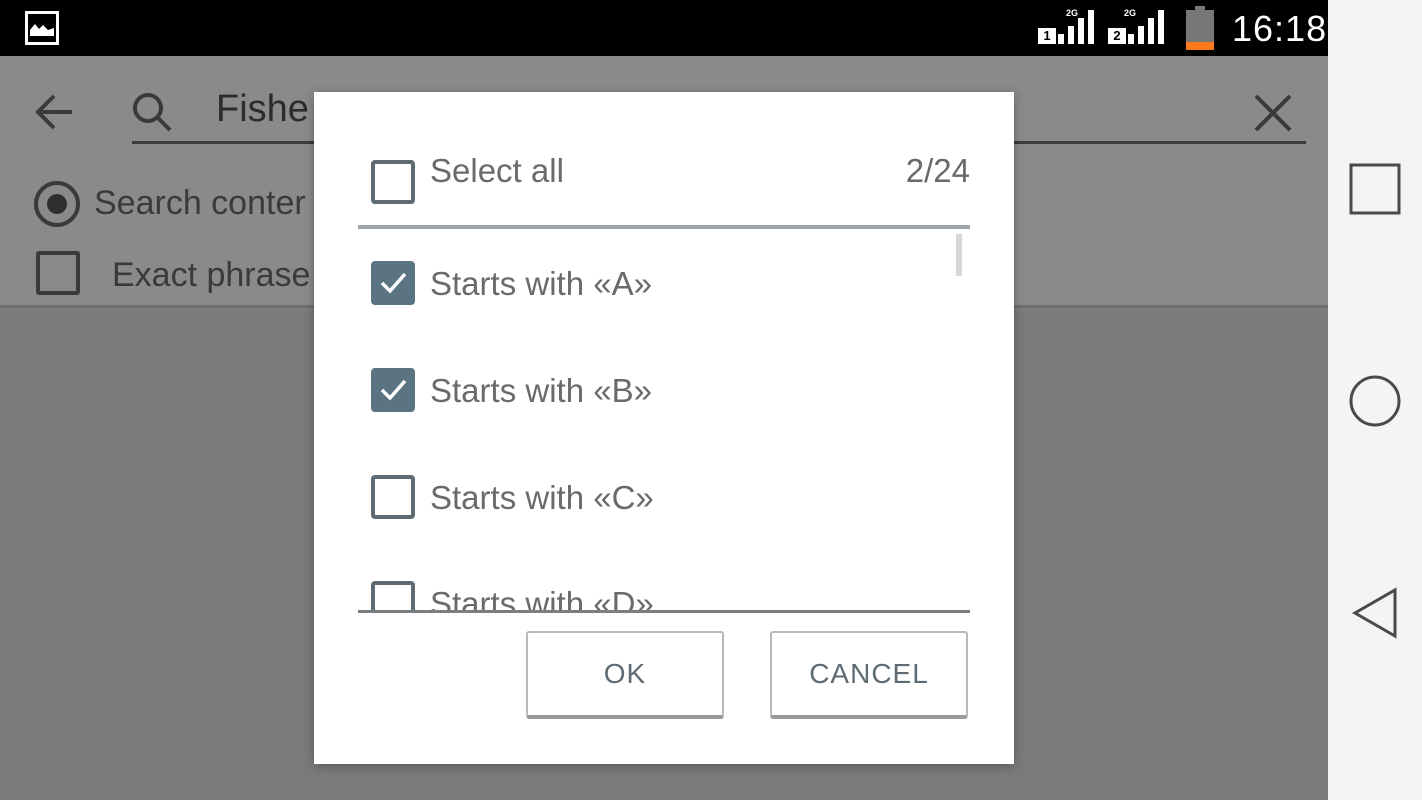 The height and width of the screenshot is (800, 1422). I want to click on list-item: Starts with «A», so click(653, 283).